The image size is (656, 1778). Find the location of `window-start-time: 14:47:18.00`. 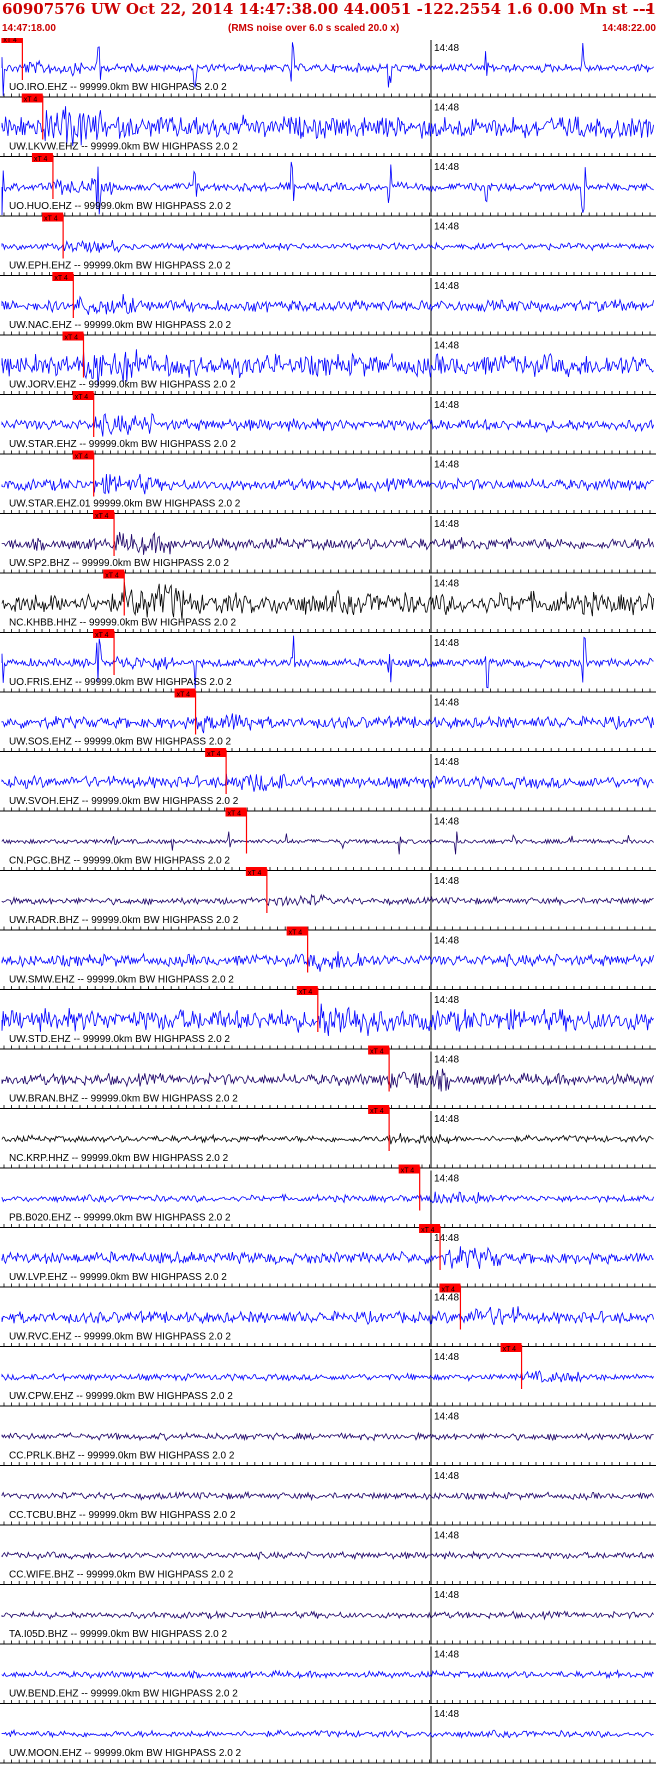

window-start-time: 14:47:18.00 is located at coordinates (29, 28).